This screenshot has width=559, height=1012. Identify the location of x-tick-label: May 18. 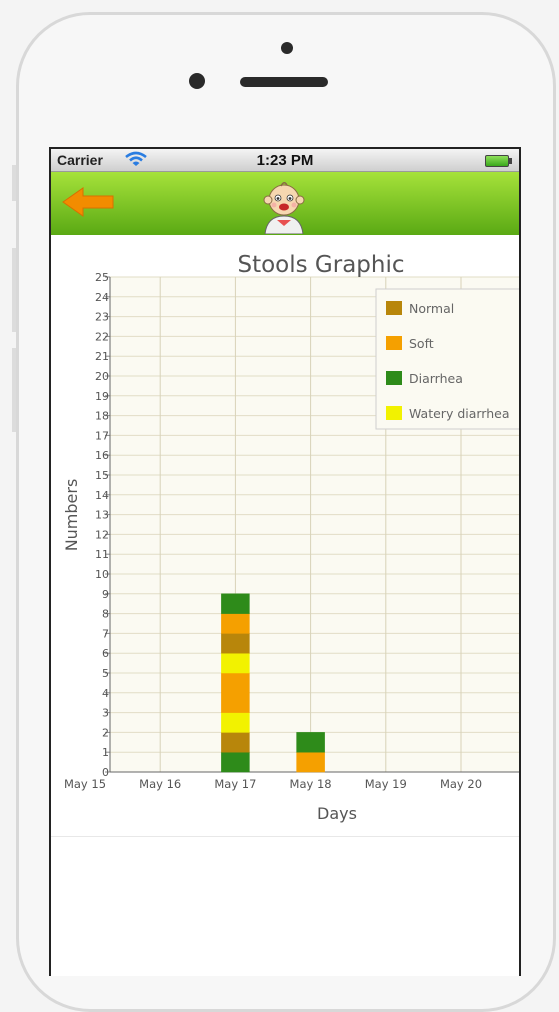
(311, 784).